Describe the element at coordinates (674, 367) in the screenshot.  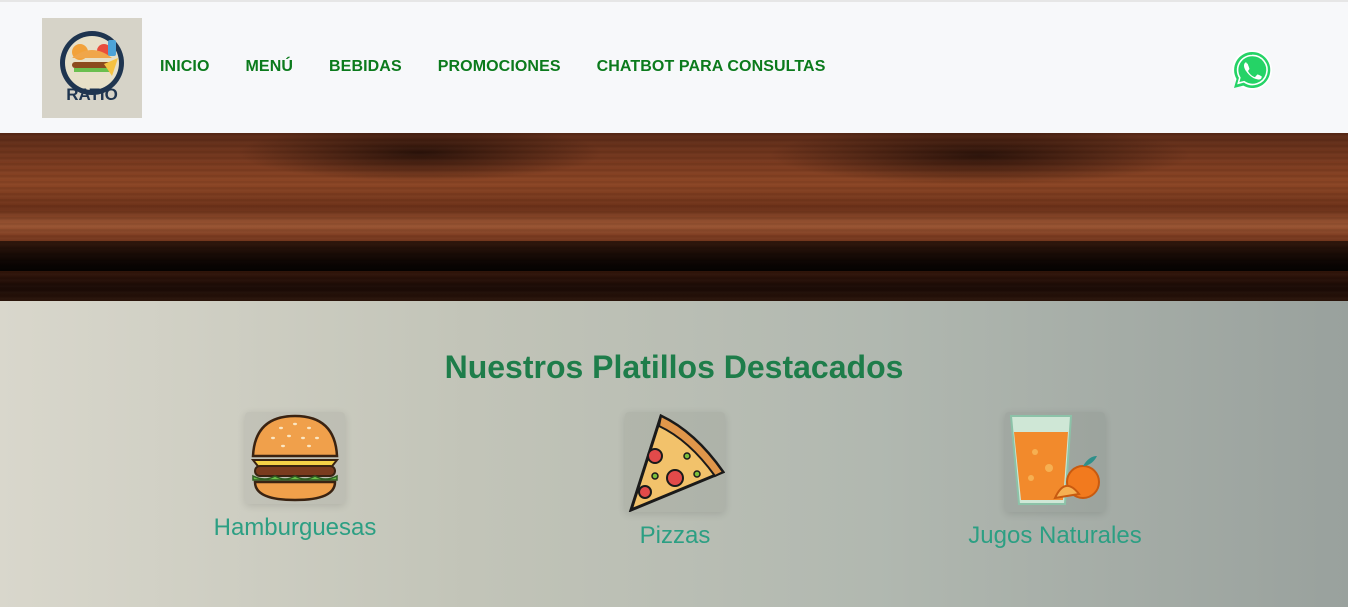
I see `section-title: Nuestros Platillos Destacados` at that location.